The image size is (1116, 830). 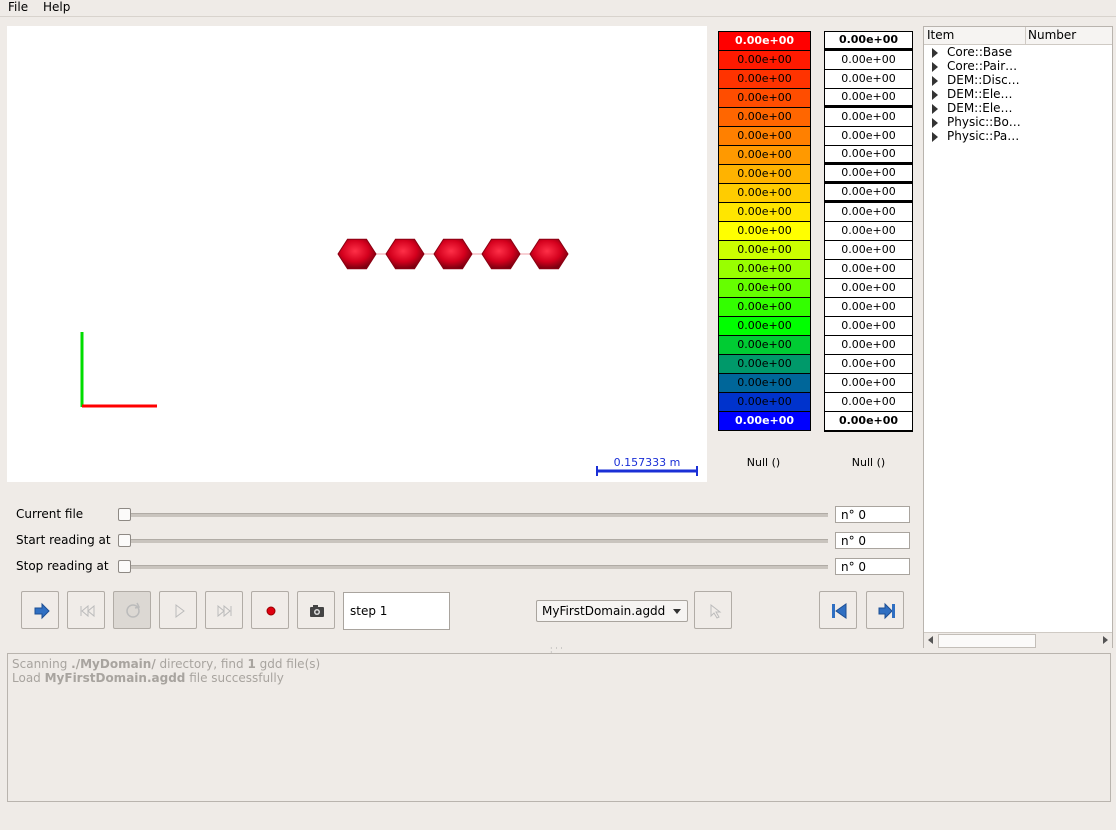 What do you see at coordinates (558, 651) in the screenshot?
I see `log-splitter-handle: · · · ·` at bounding box center [558, 651].